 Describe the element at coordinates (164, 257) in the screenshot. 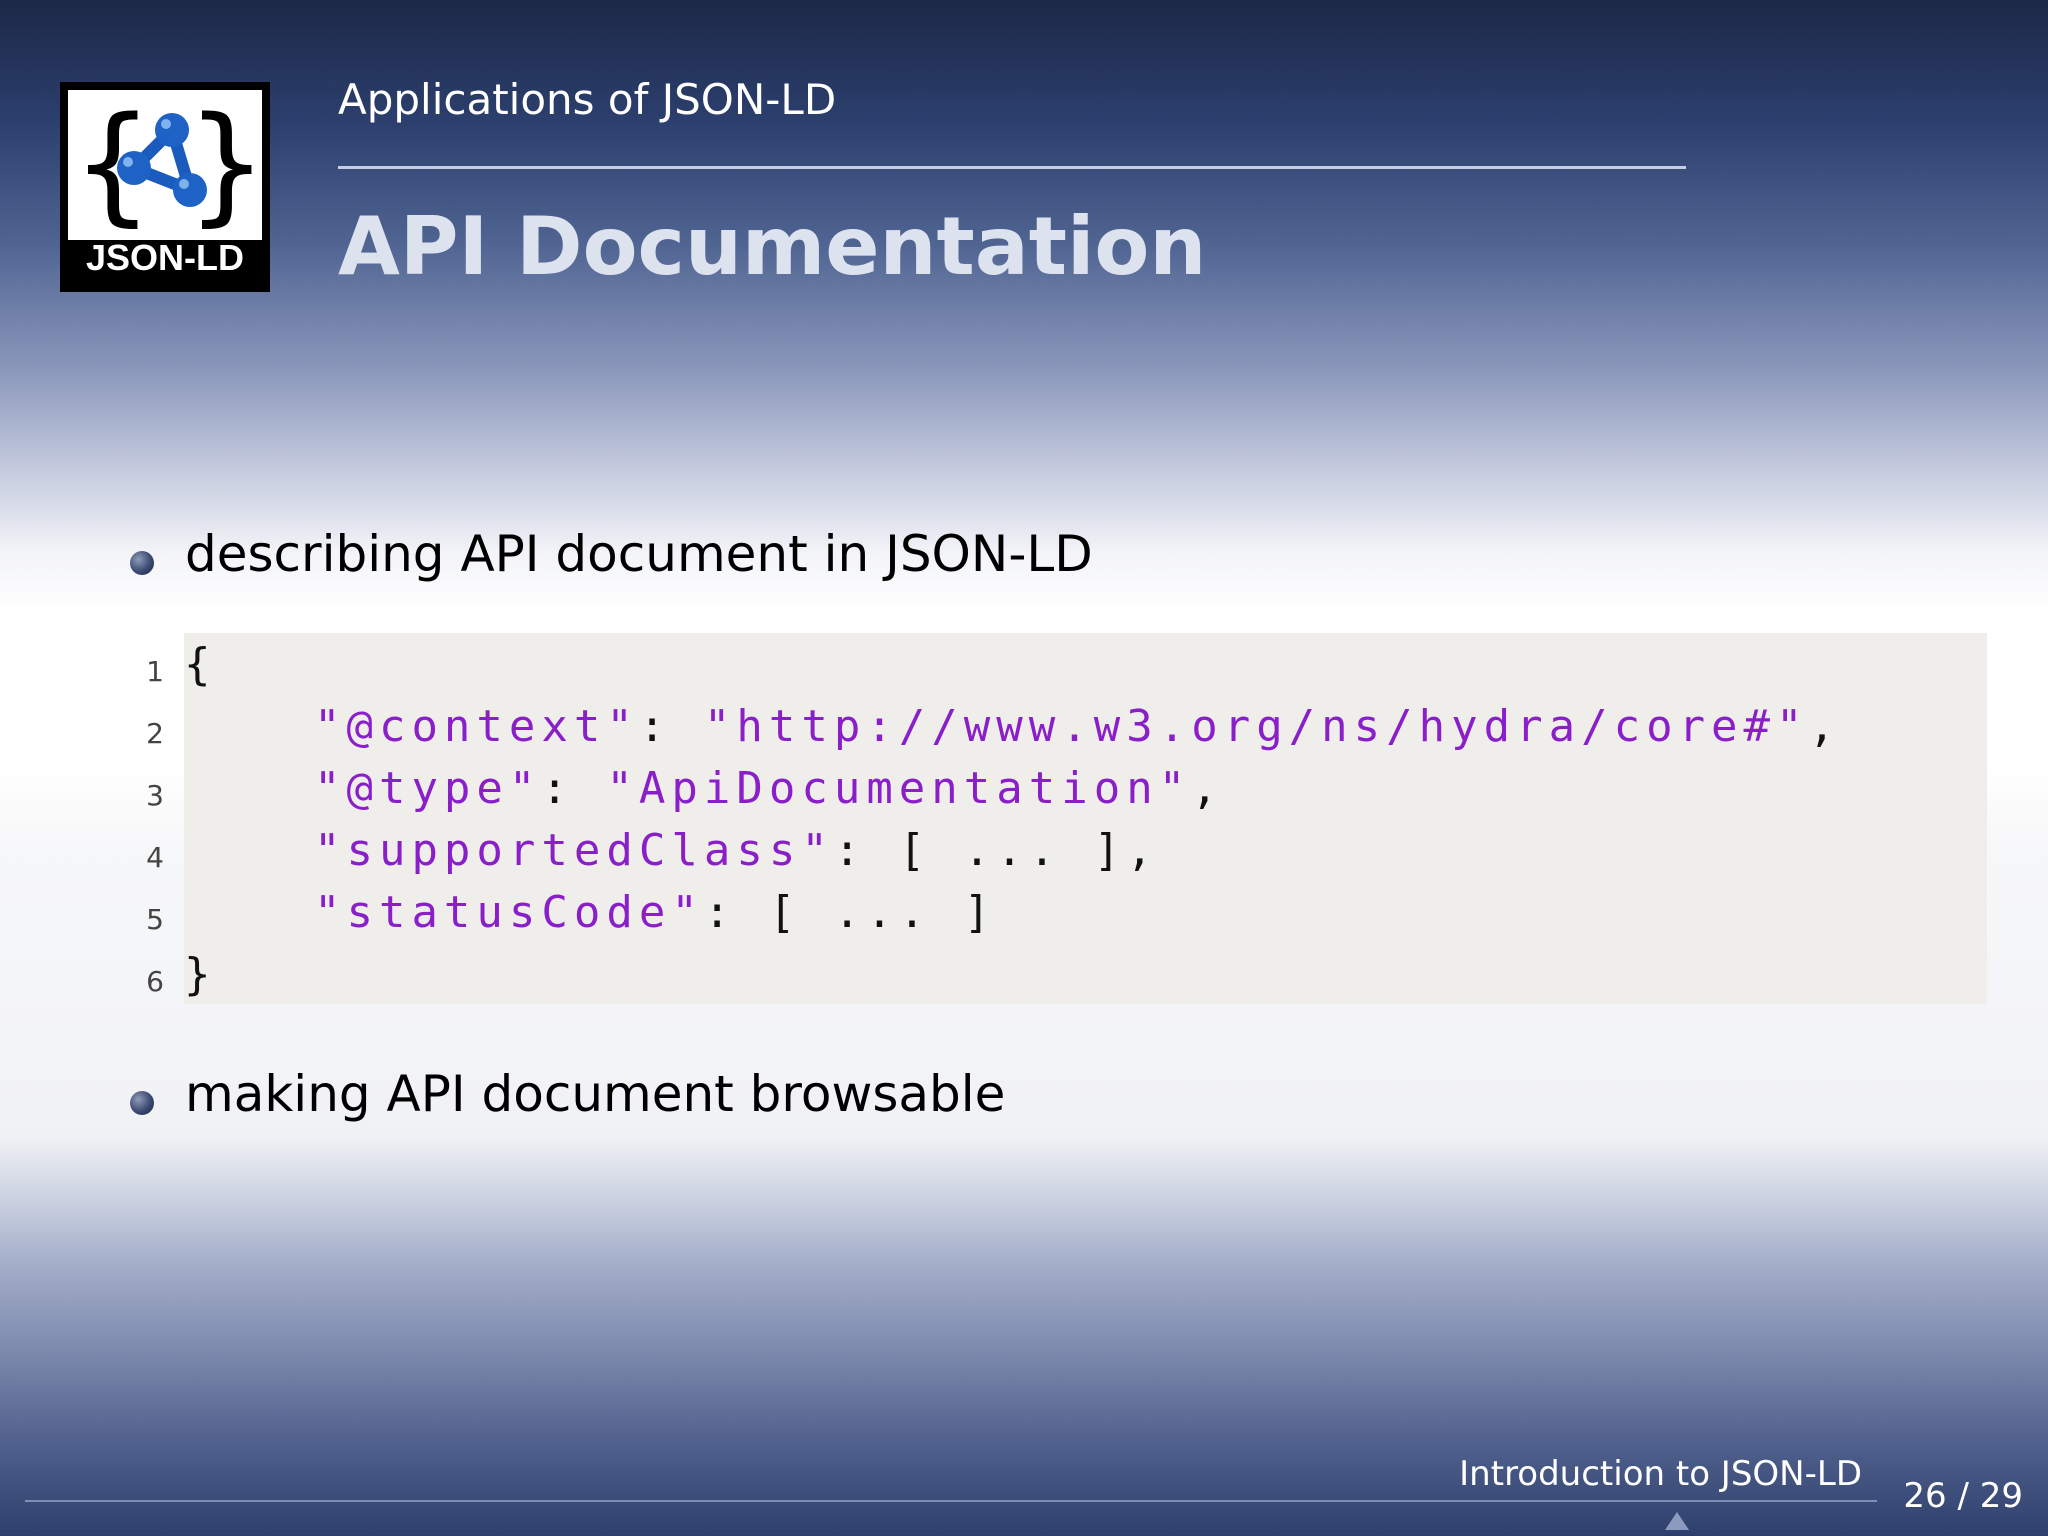

I see `logo-label: JSON-LD` at that location.